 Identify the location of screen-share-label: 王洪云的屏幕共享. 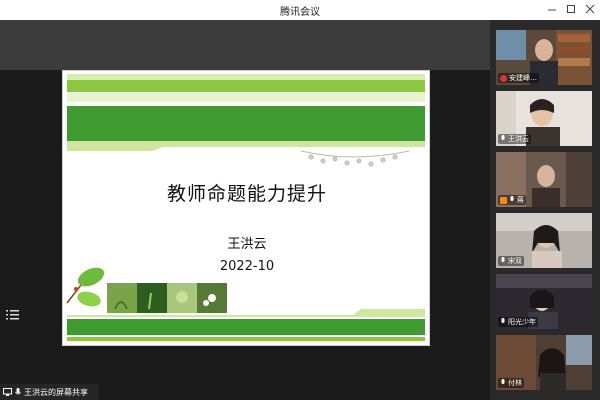
(56, 392).